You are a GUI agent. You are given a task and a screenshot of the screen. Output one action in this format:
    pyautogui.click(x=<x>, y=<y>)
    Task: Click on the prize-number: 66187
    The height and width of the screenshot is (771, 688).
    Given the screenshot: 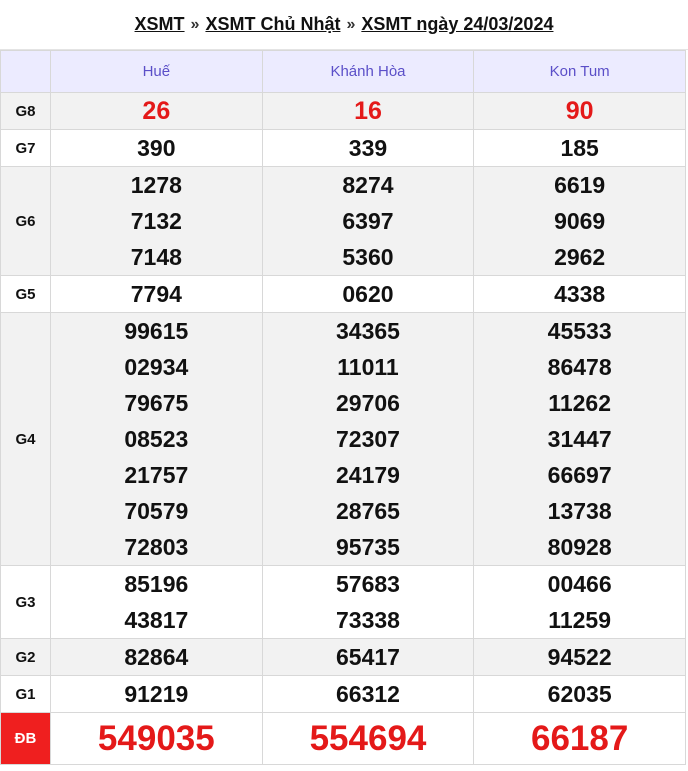 What is the action you would take?
    pyautogui.click(x=579, y=738)
    